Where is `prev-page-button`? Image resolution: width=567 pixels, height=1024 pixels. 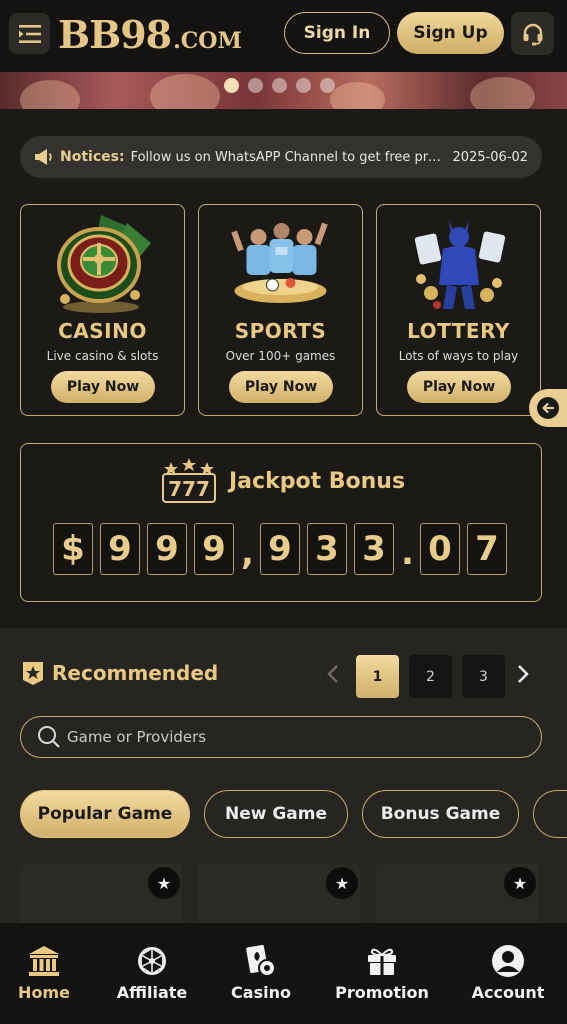 prev-page-button is located at coordinates (333, 677).